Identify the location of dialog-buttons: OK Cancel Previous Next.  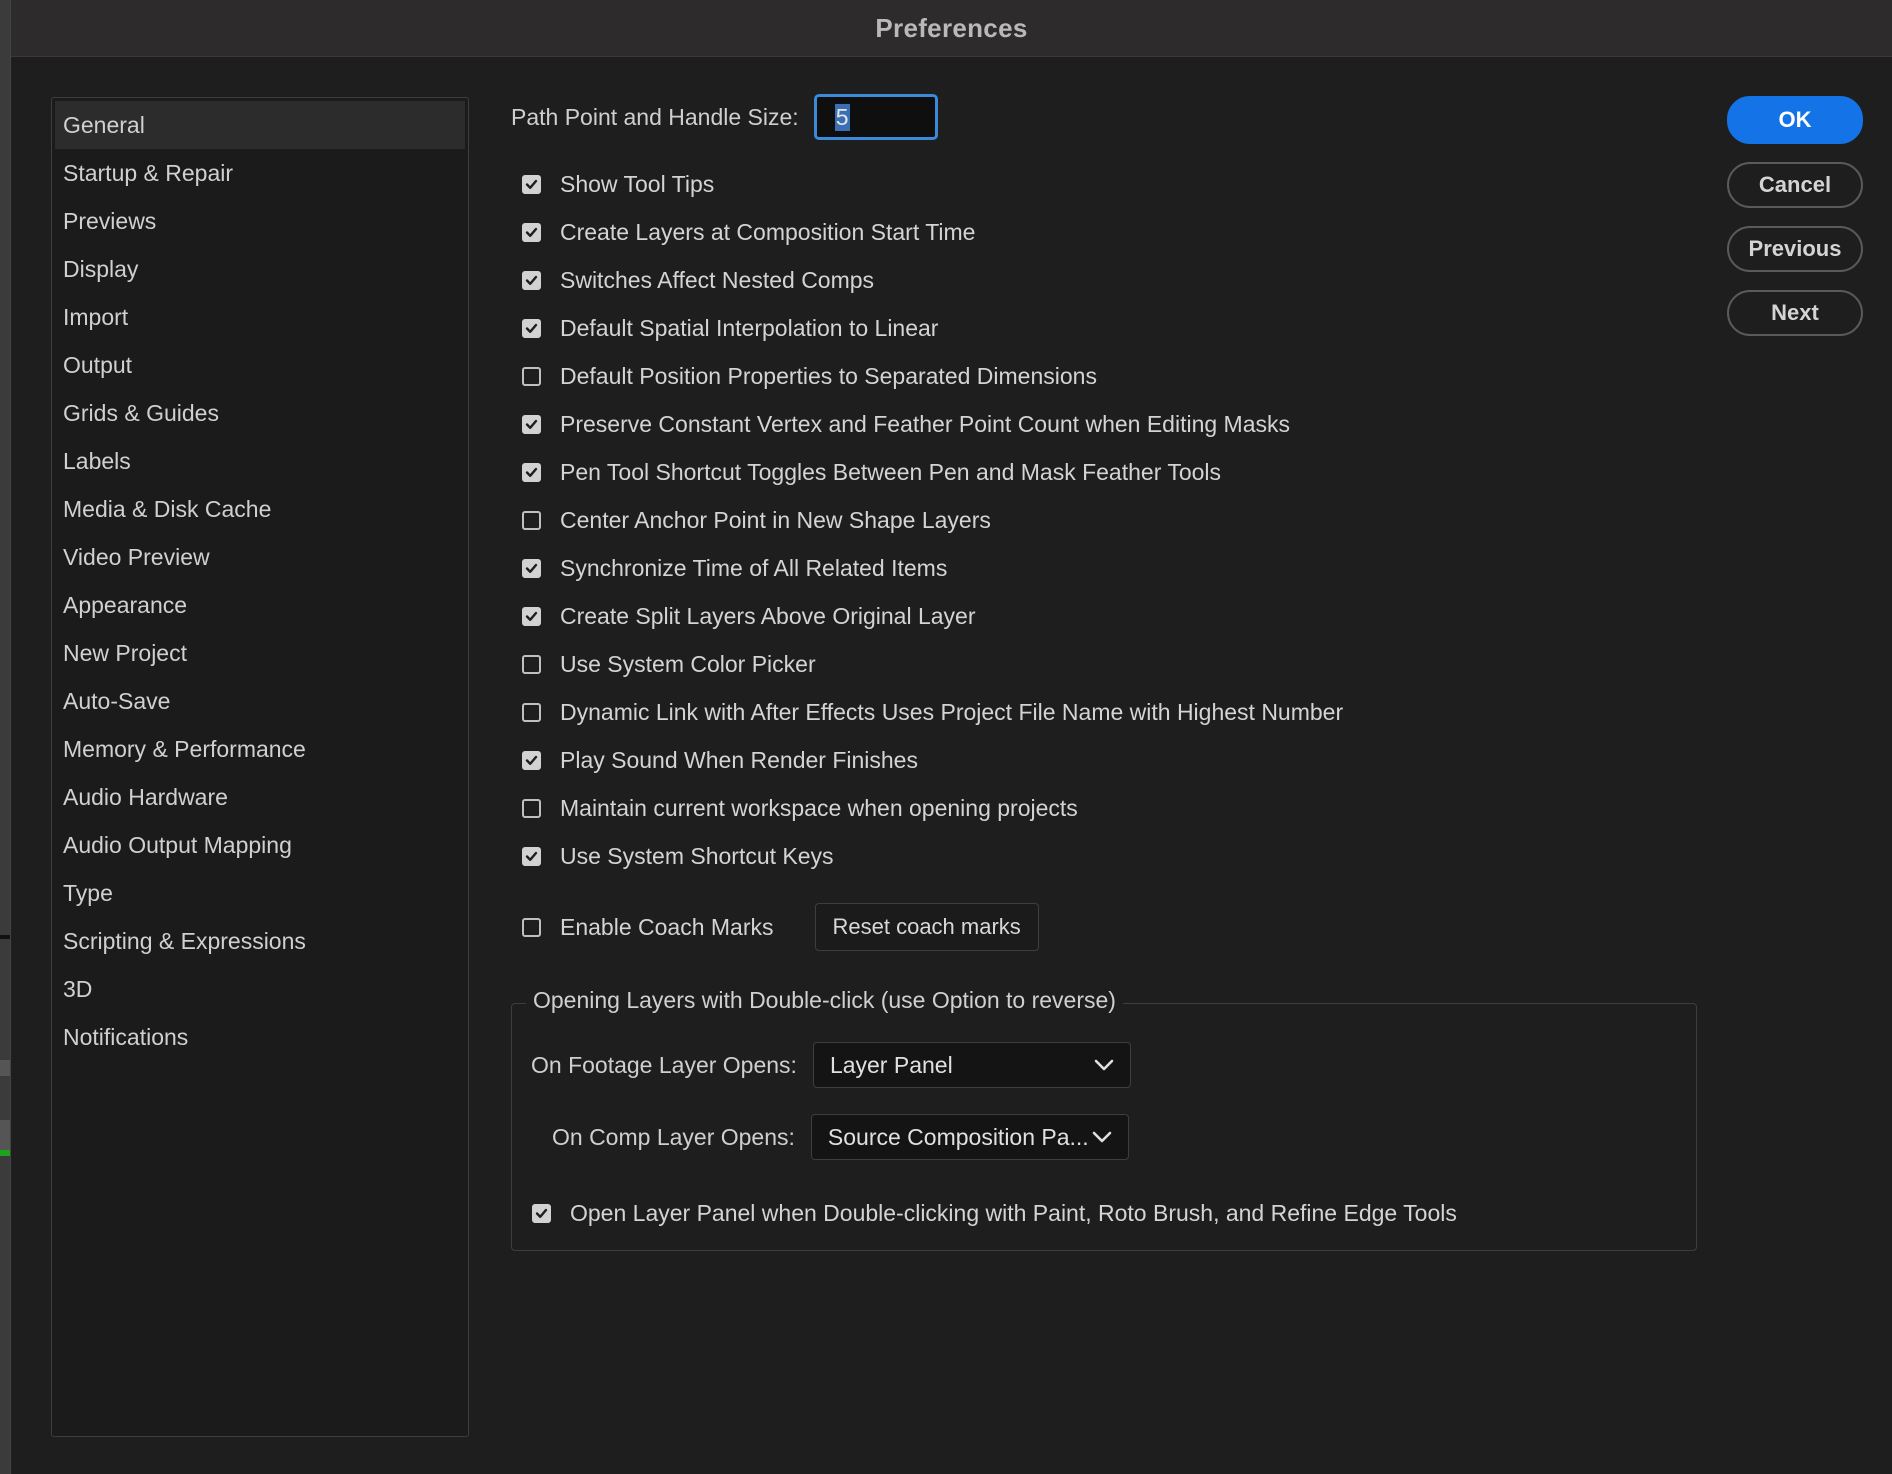
(1795, 225).